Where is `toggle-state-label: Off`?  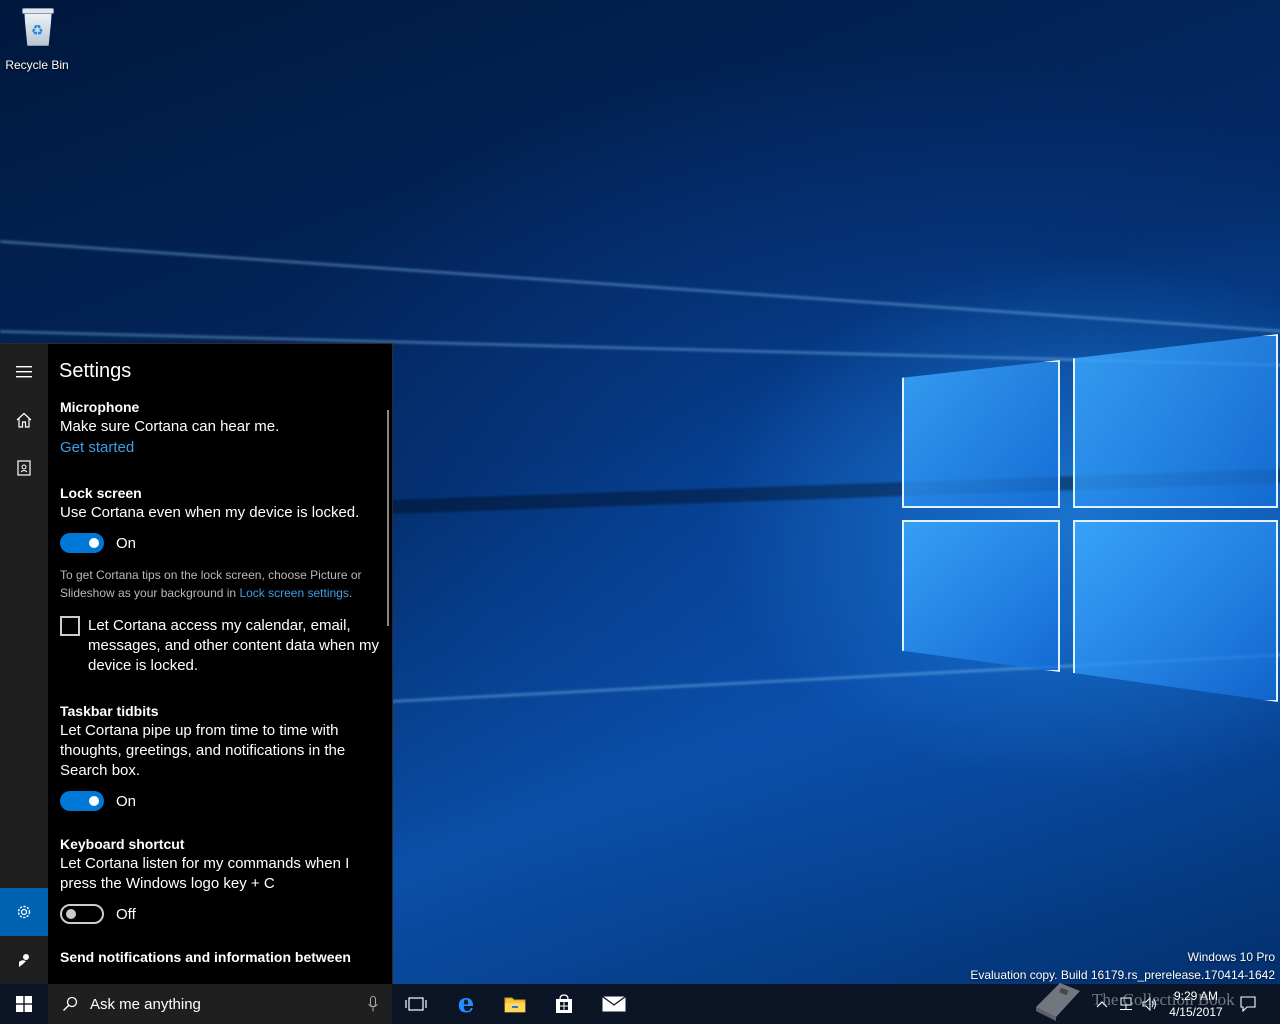
toggle-state-label: Off is located at coordinates (126, 914).